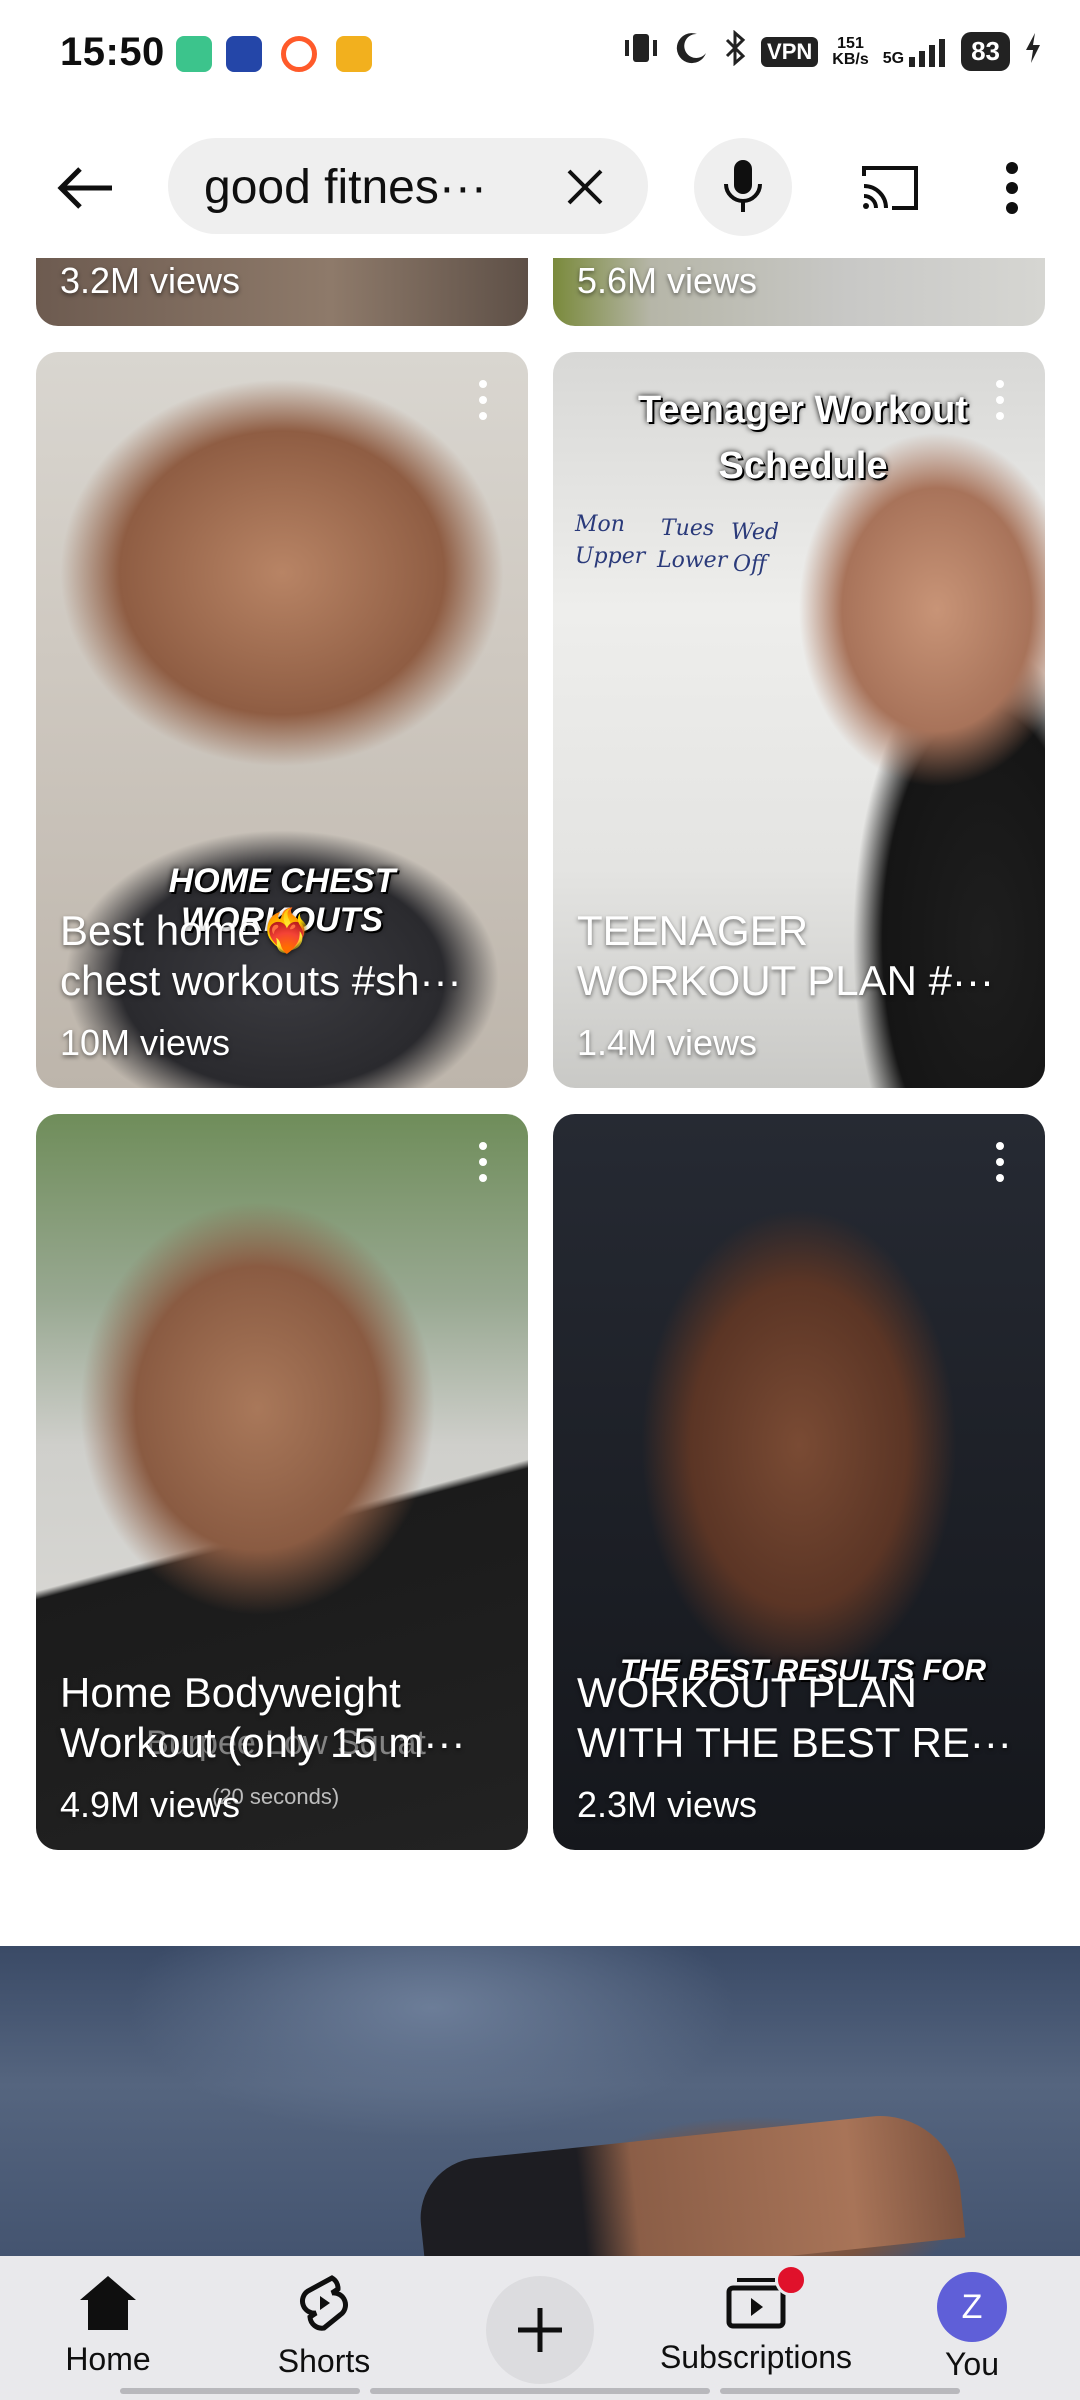 This screenshot has height=2400, width=1080. I want to click on short-card-partial: 5.6M views, so click(799, 292).